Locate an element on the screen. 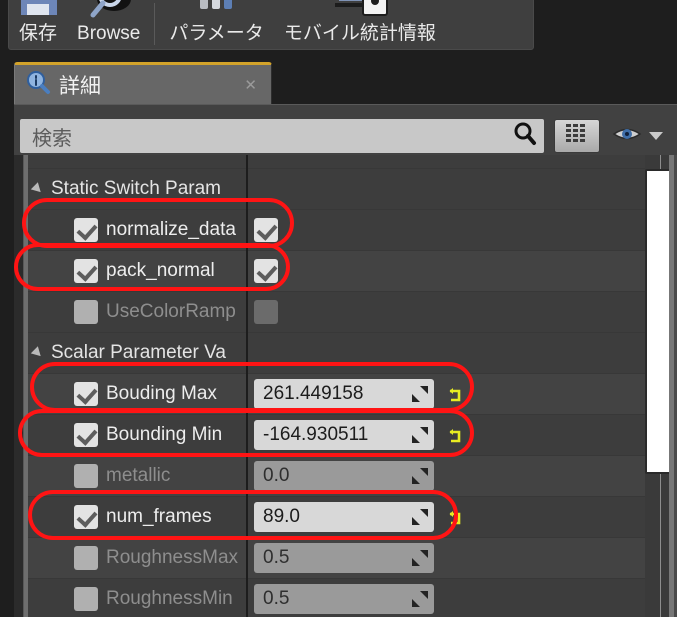 The height and width of the screenshot is (617, 677). property-value-cell: 261.449158 is located at coordinates (445, 394).